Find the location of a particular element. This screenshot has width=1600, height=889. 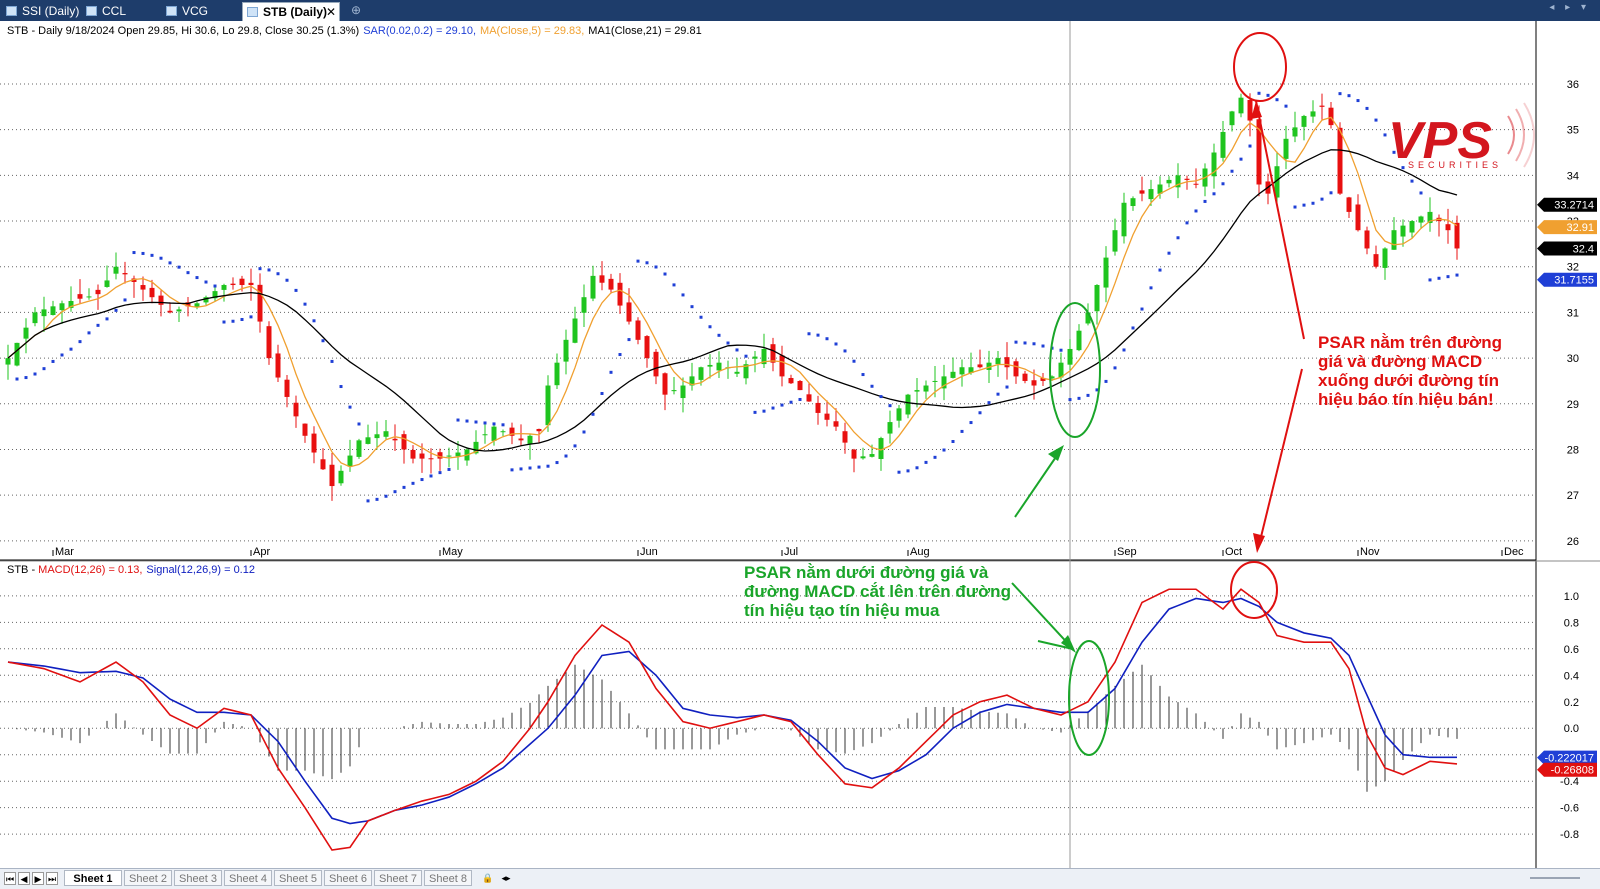

sheet-tab-3: Sheet 3 is located at coordinates (198, 878).